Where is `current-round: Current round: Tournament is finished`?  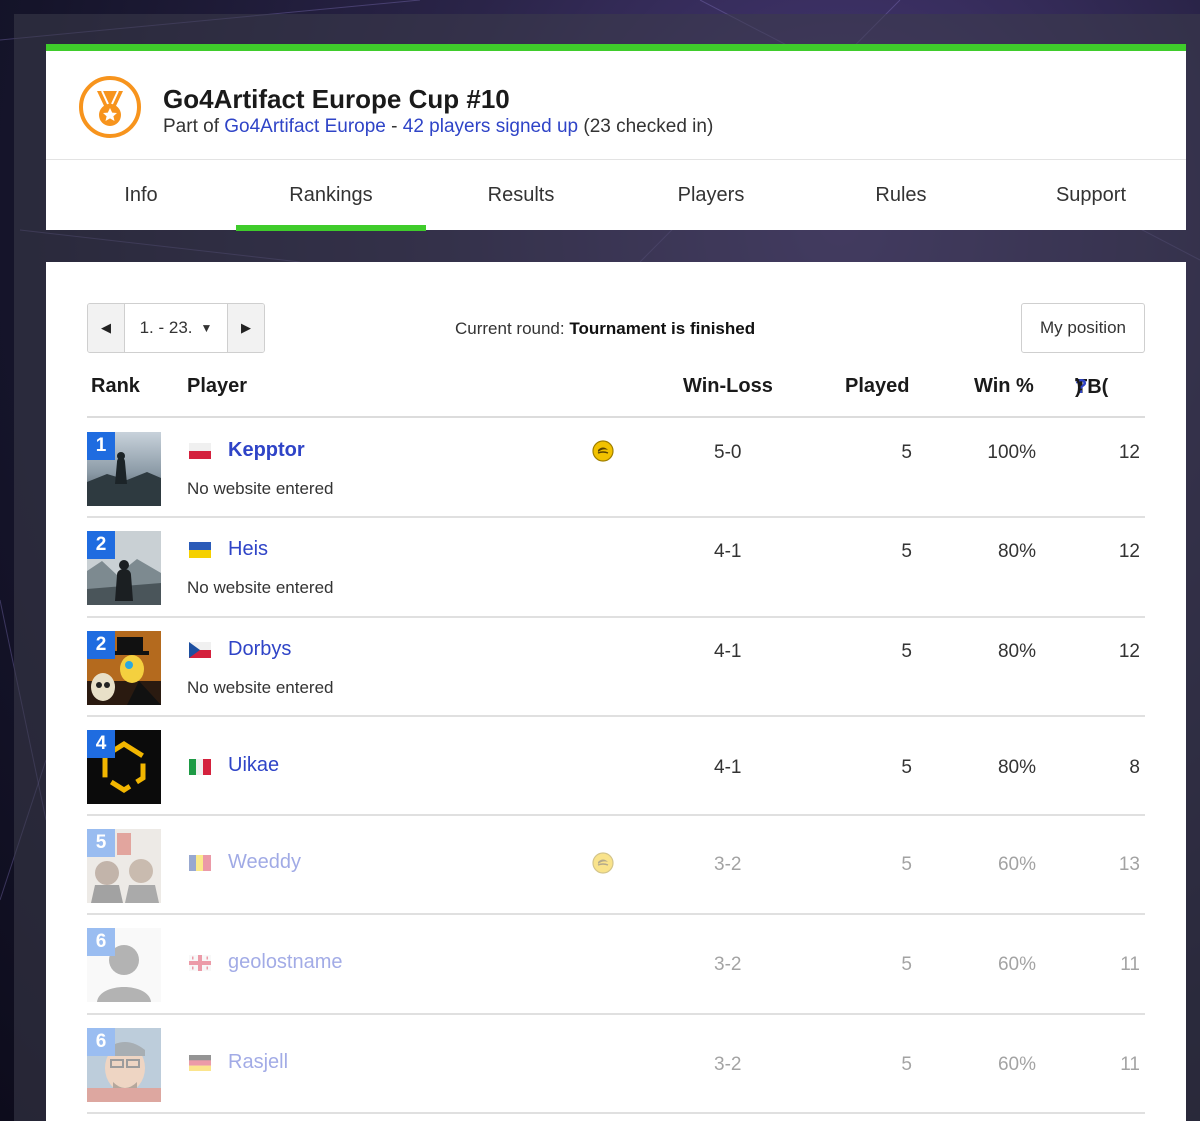
current-round: Current round: Tournament is finished is located at coordinates (605, 329).